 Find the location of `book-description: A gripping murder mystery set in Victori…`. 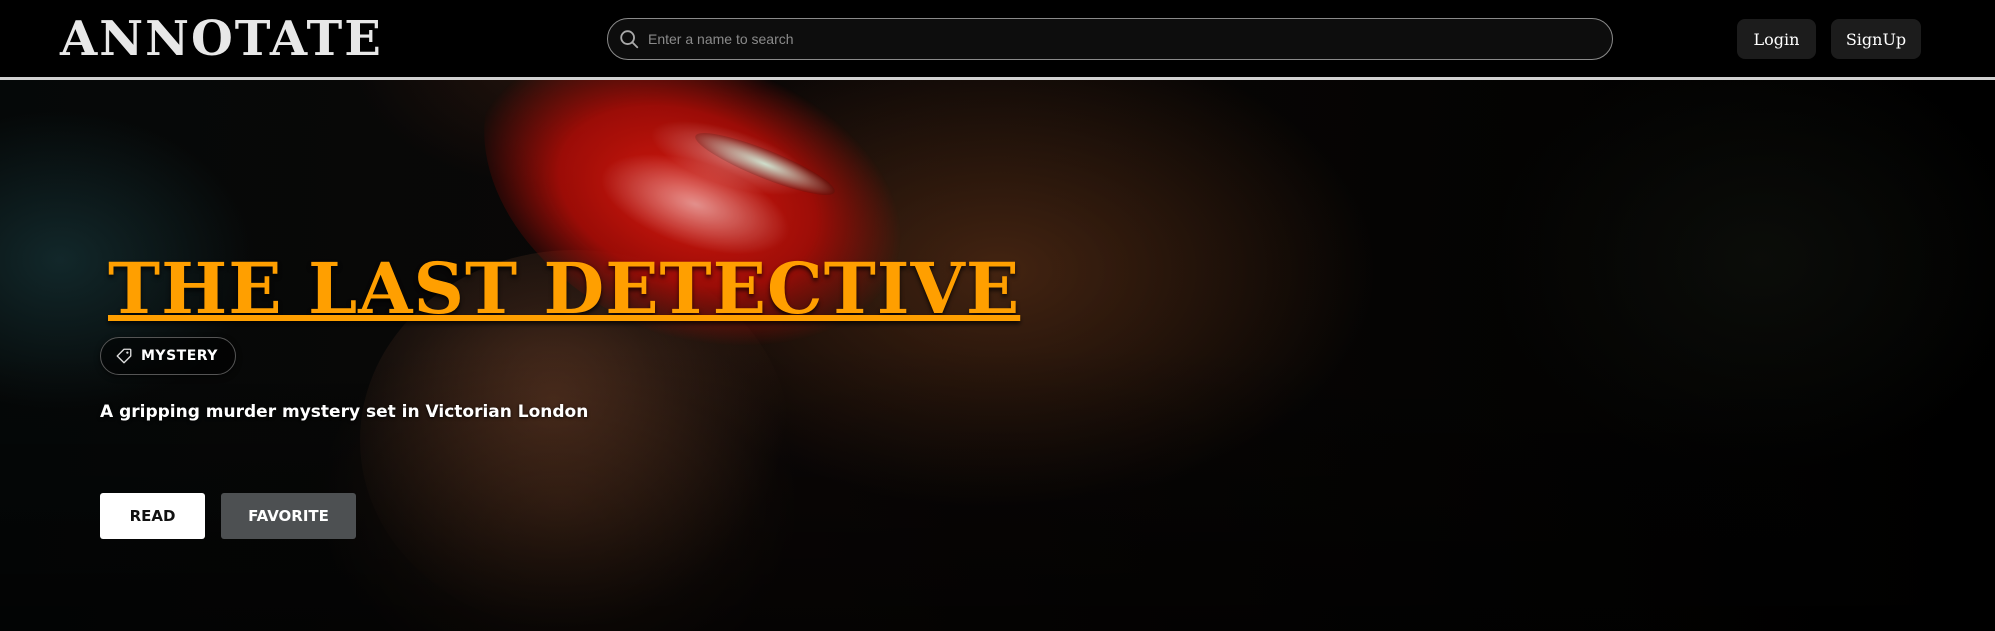

book-description: A gripping murder mystery set in Victori… is located at coordinates (344, 412).